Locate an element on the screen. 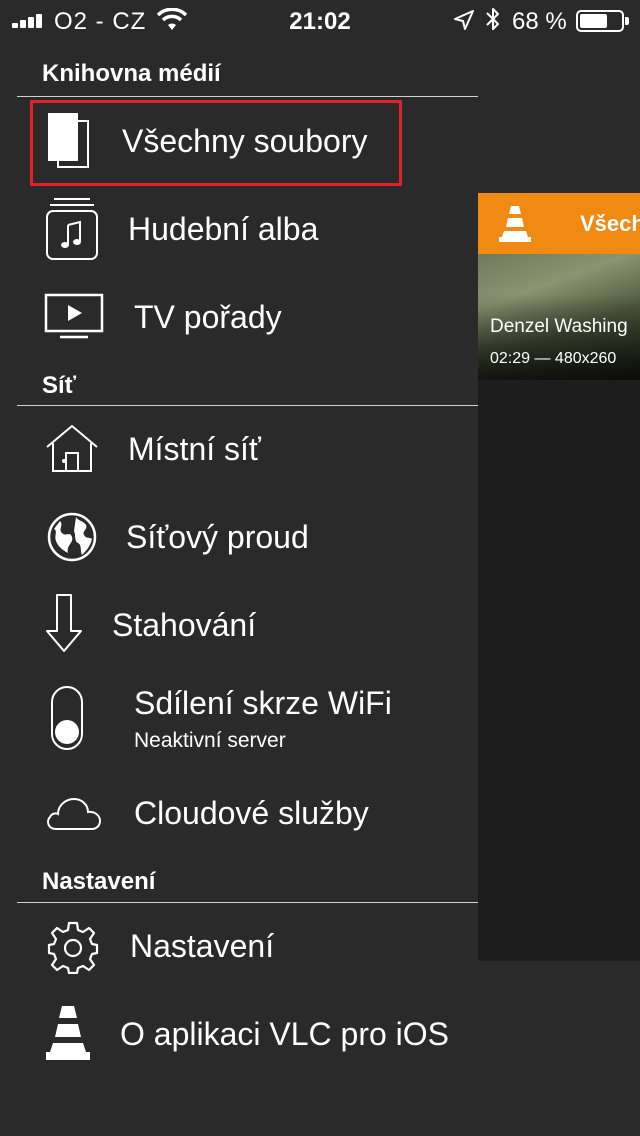 The image size is (640, 1136). video-cell: Denzel Washing 02:29 — 480x260 is located at coordinates (559, 317).